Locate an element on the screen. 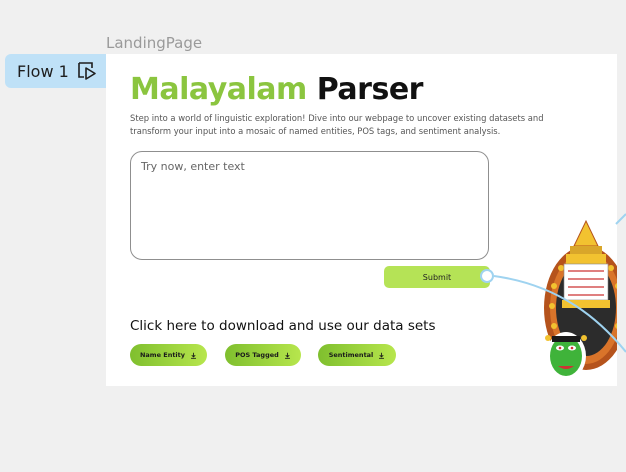 Image resolution: width=626 pixels, height=472 pixels. page-title: Malayalam Parser is located at coordinates (276, 89).